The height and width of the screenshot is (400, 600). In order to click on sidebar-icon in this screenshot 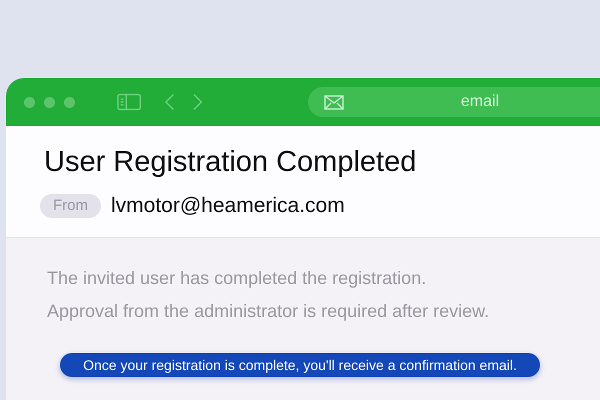, I will do `click(129, 102)`.